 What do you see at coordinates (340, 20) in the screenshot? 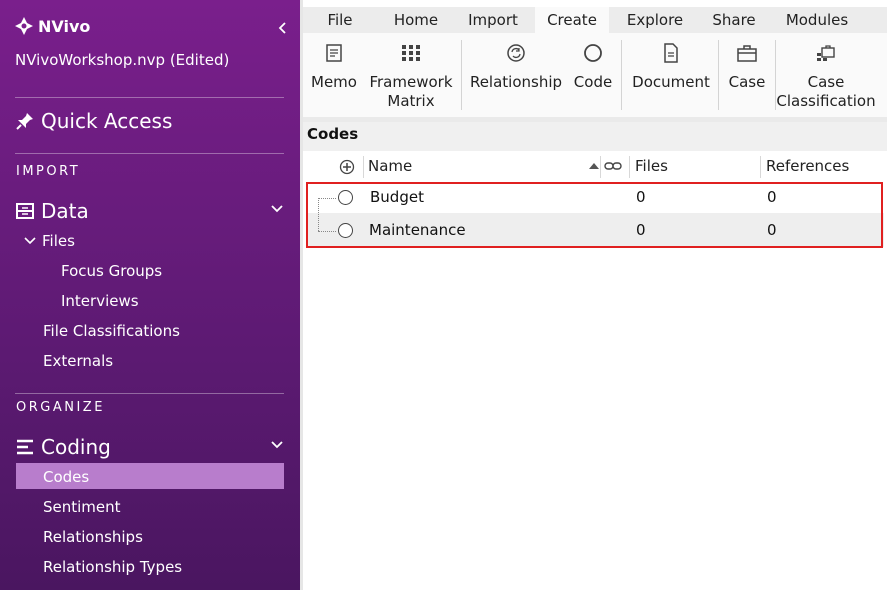
I see `tab-file: File` at bounding box center [340, 20].